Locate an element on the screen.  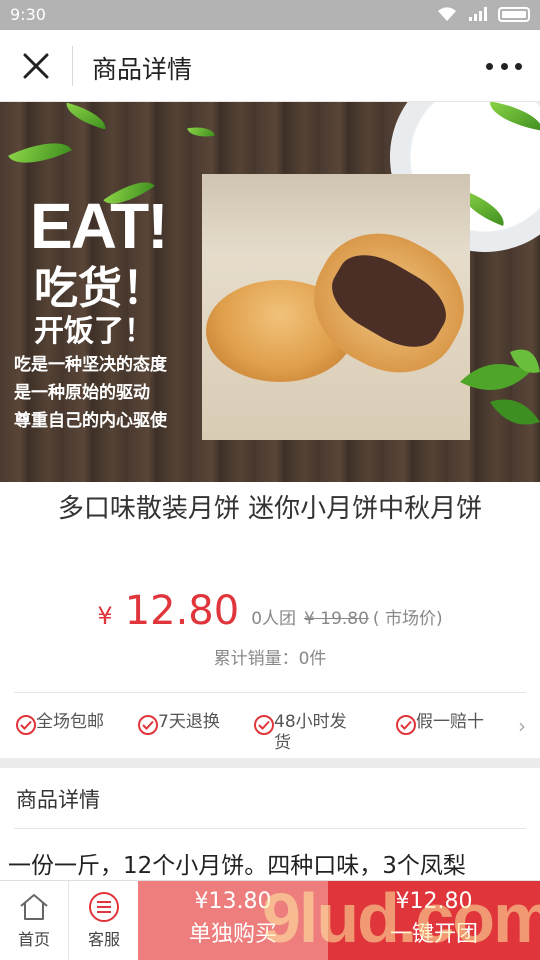
bottom-action-bar: 首页 客服 ¥13.80 单独购买 ¥12.80 一键开团 is located at coordinates (270, 920).